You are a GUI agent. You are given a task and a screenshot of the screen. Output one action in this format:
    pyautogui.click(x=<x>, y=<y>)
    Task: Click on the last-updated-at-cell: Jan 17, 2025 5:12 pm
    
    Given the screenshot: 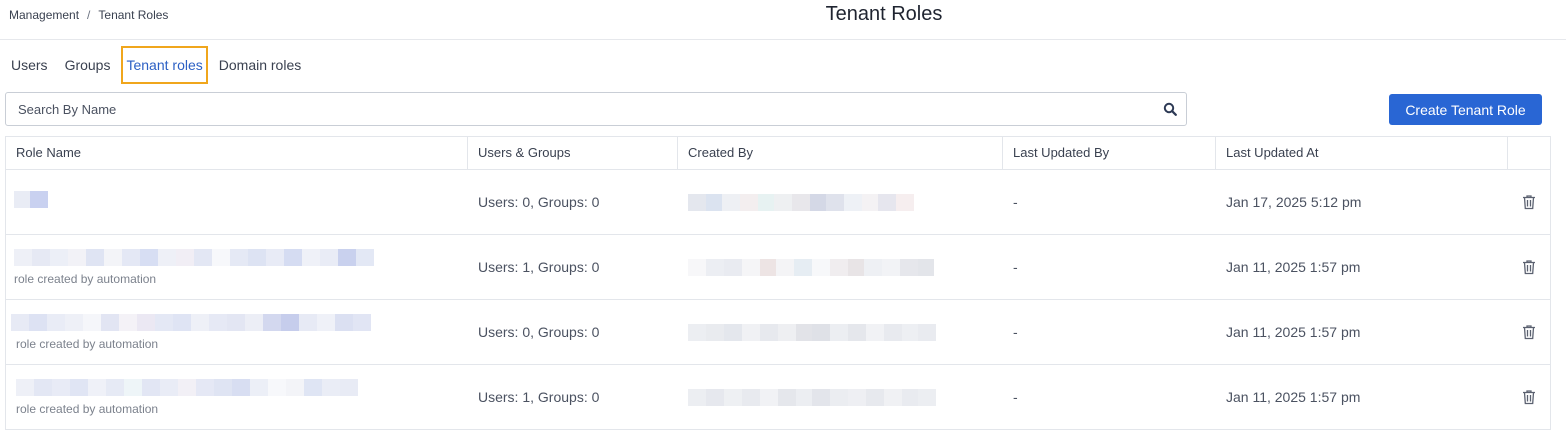 What is the action you would take?
    pyautogui.click(x=1294, y=202)
    